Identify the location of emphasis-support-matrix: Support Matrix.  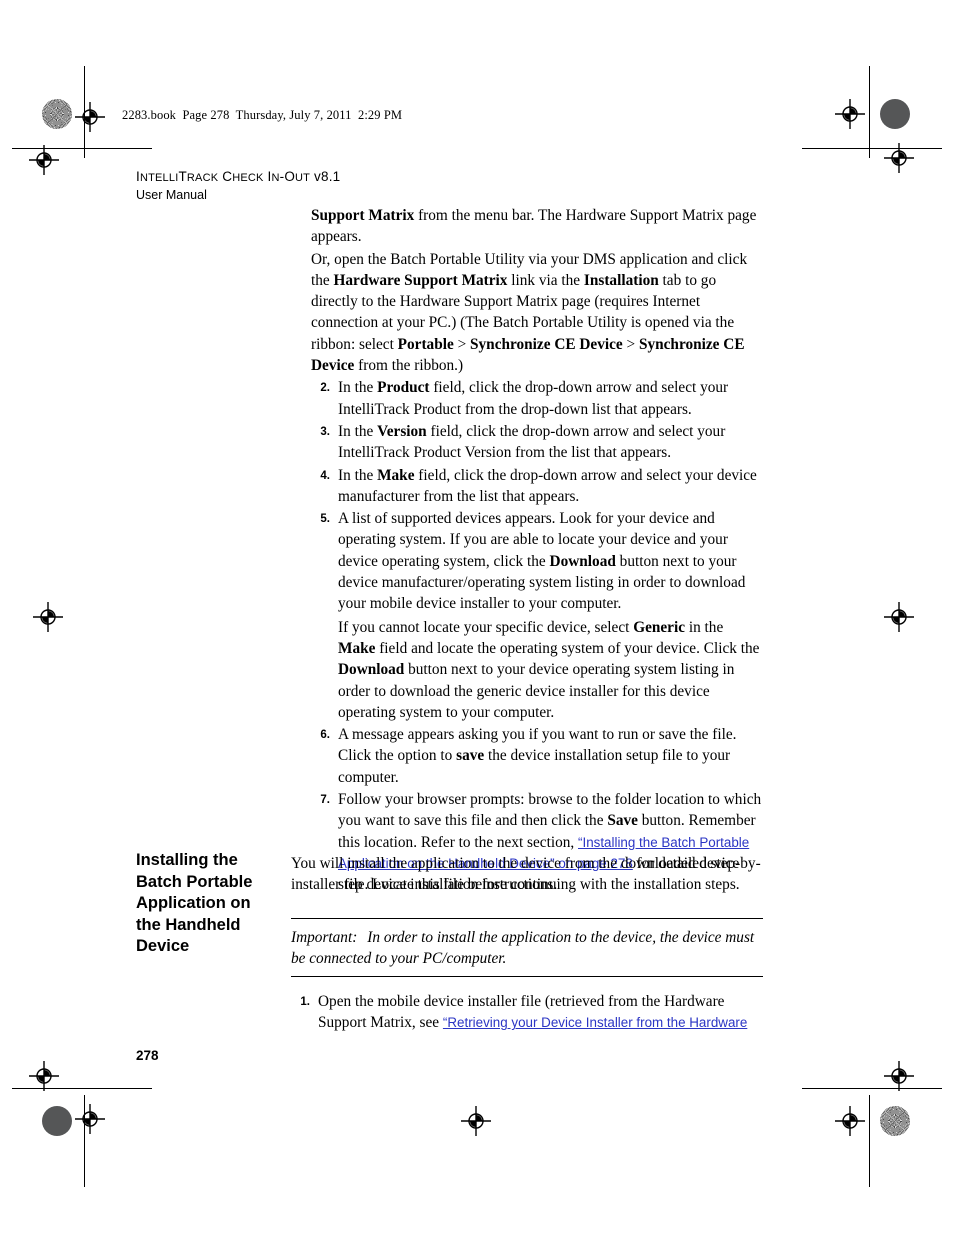
(363, 215).